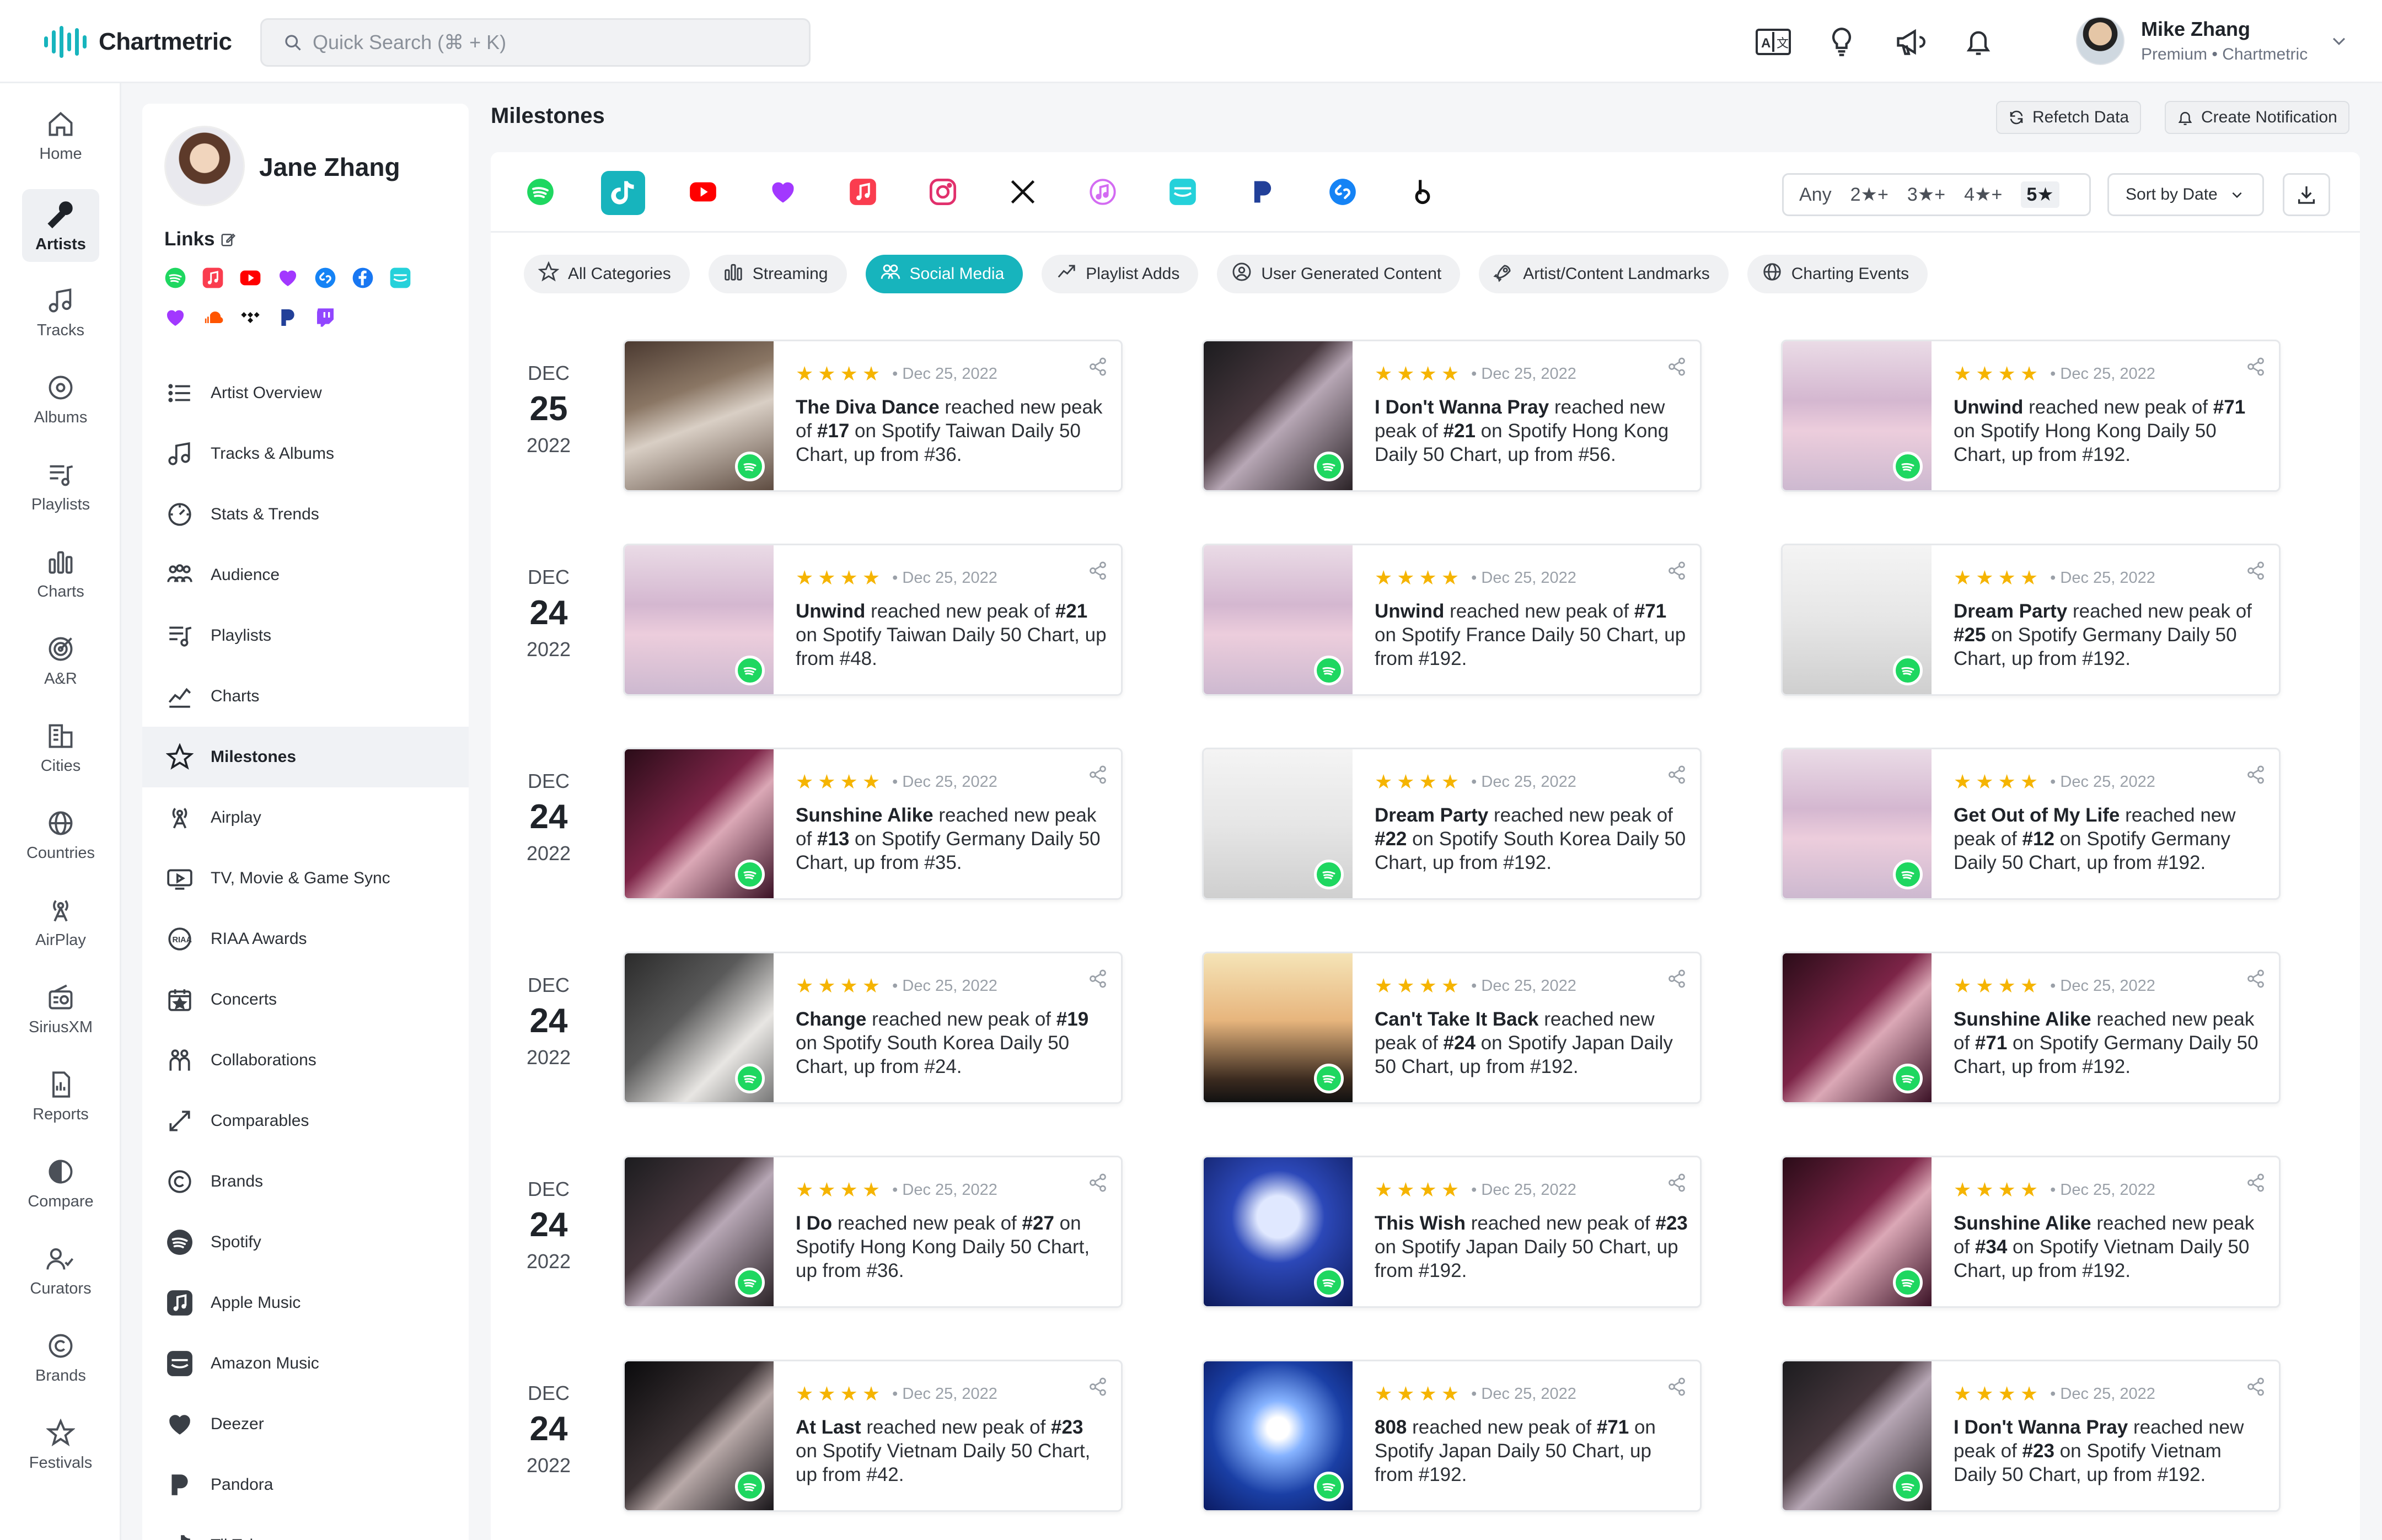  Describe the element at coordinates (325, 278) in the screenshot. I see `shazam-icon` at that location.